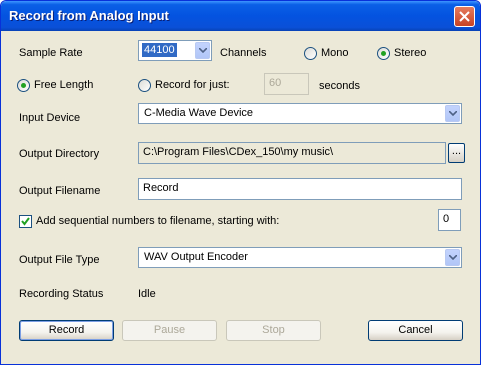  Describe the element at coordinates (310, 53) in the screenshot. I see `mono-radio` at that location.